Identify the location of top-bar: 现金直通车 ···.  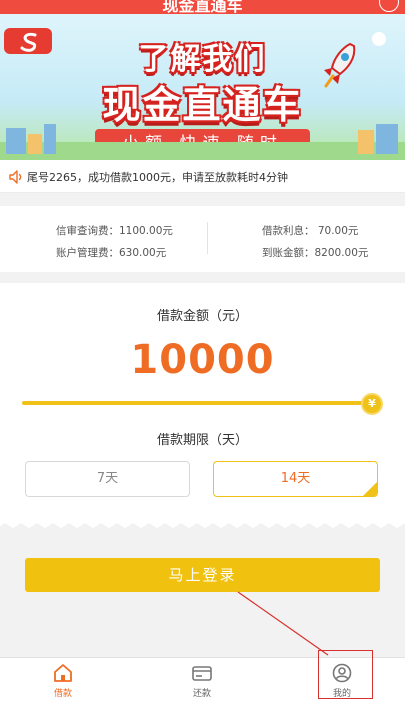
(202, 7).